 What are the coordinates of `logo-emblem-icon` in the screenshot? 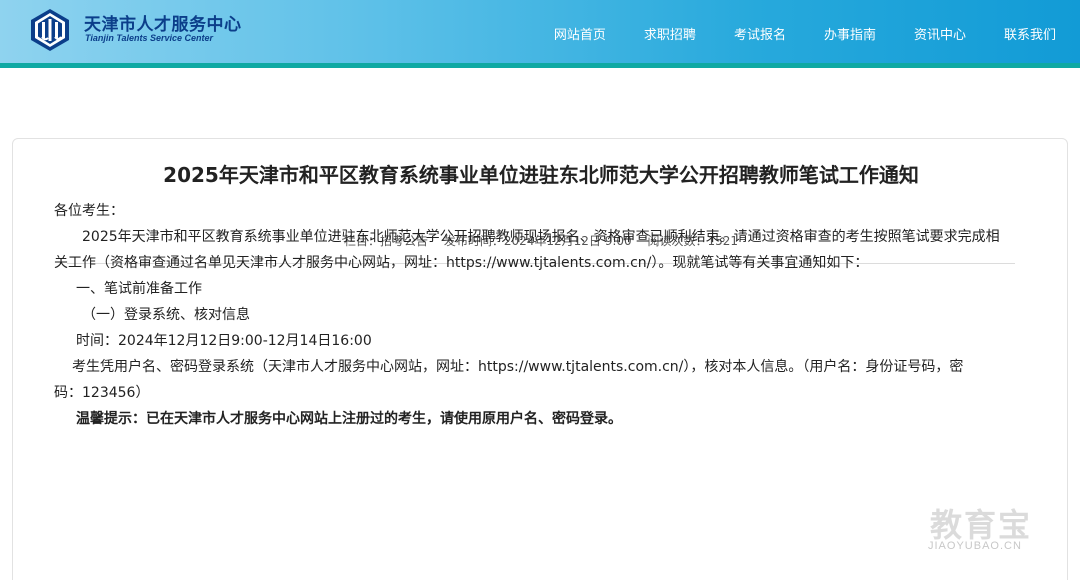 It's located at (50, 30).